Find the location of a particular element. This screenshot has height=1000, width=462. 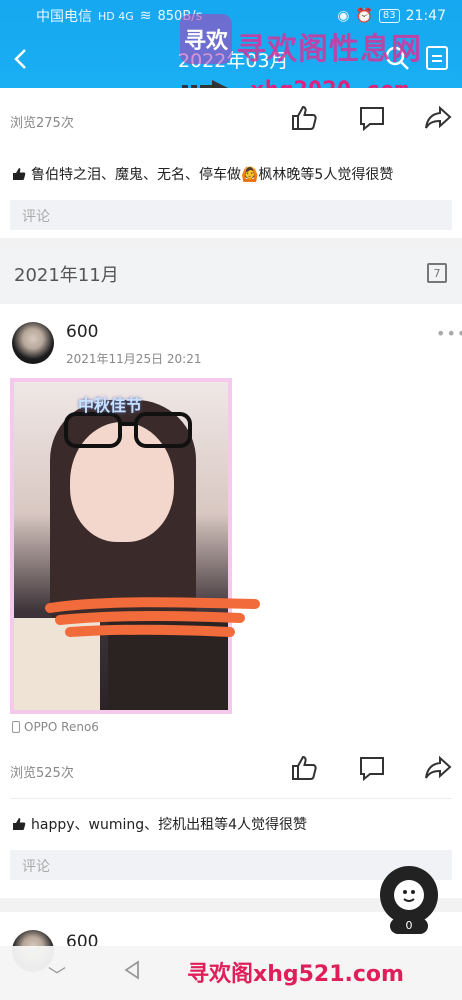

glasses-icon is located at coordinates (128, 430).